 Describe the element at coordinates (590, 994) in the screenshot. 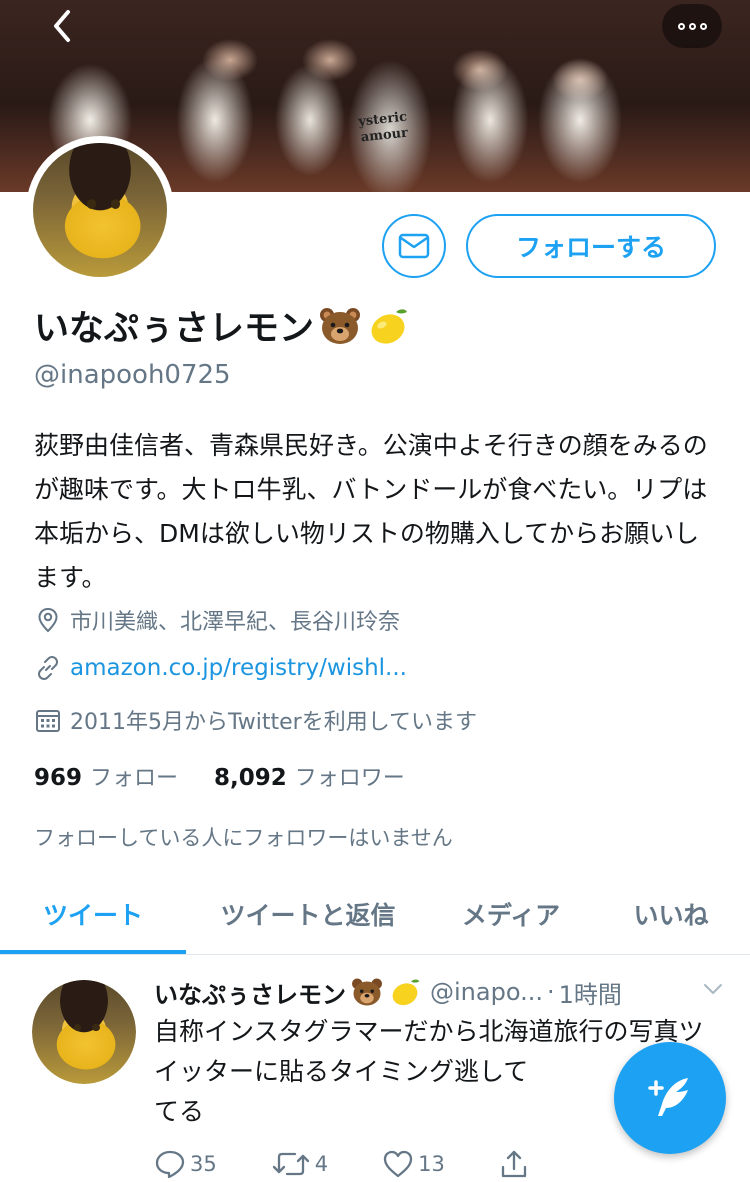

I see `tweet-timestamp: 1時間` at that location.